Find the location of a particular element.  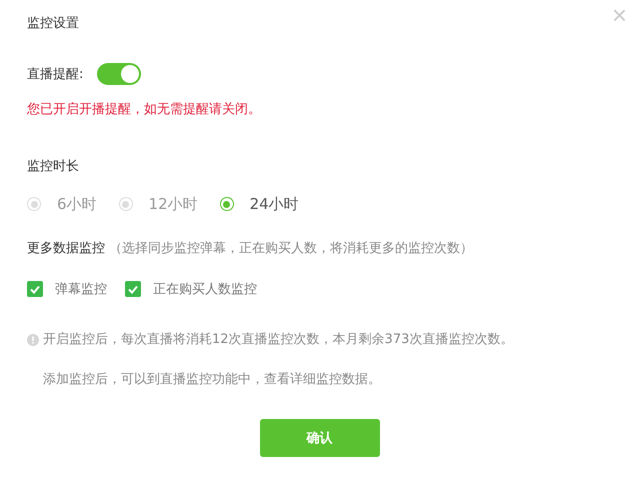

hint-text: （选择同步监控弹幕，正在购买人数，将消耗更多的监控次数） is located at coordinates (291, 248).